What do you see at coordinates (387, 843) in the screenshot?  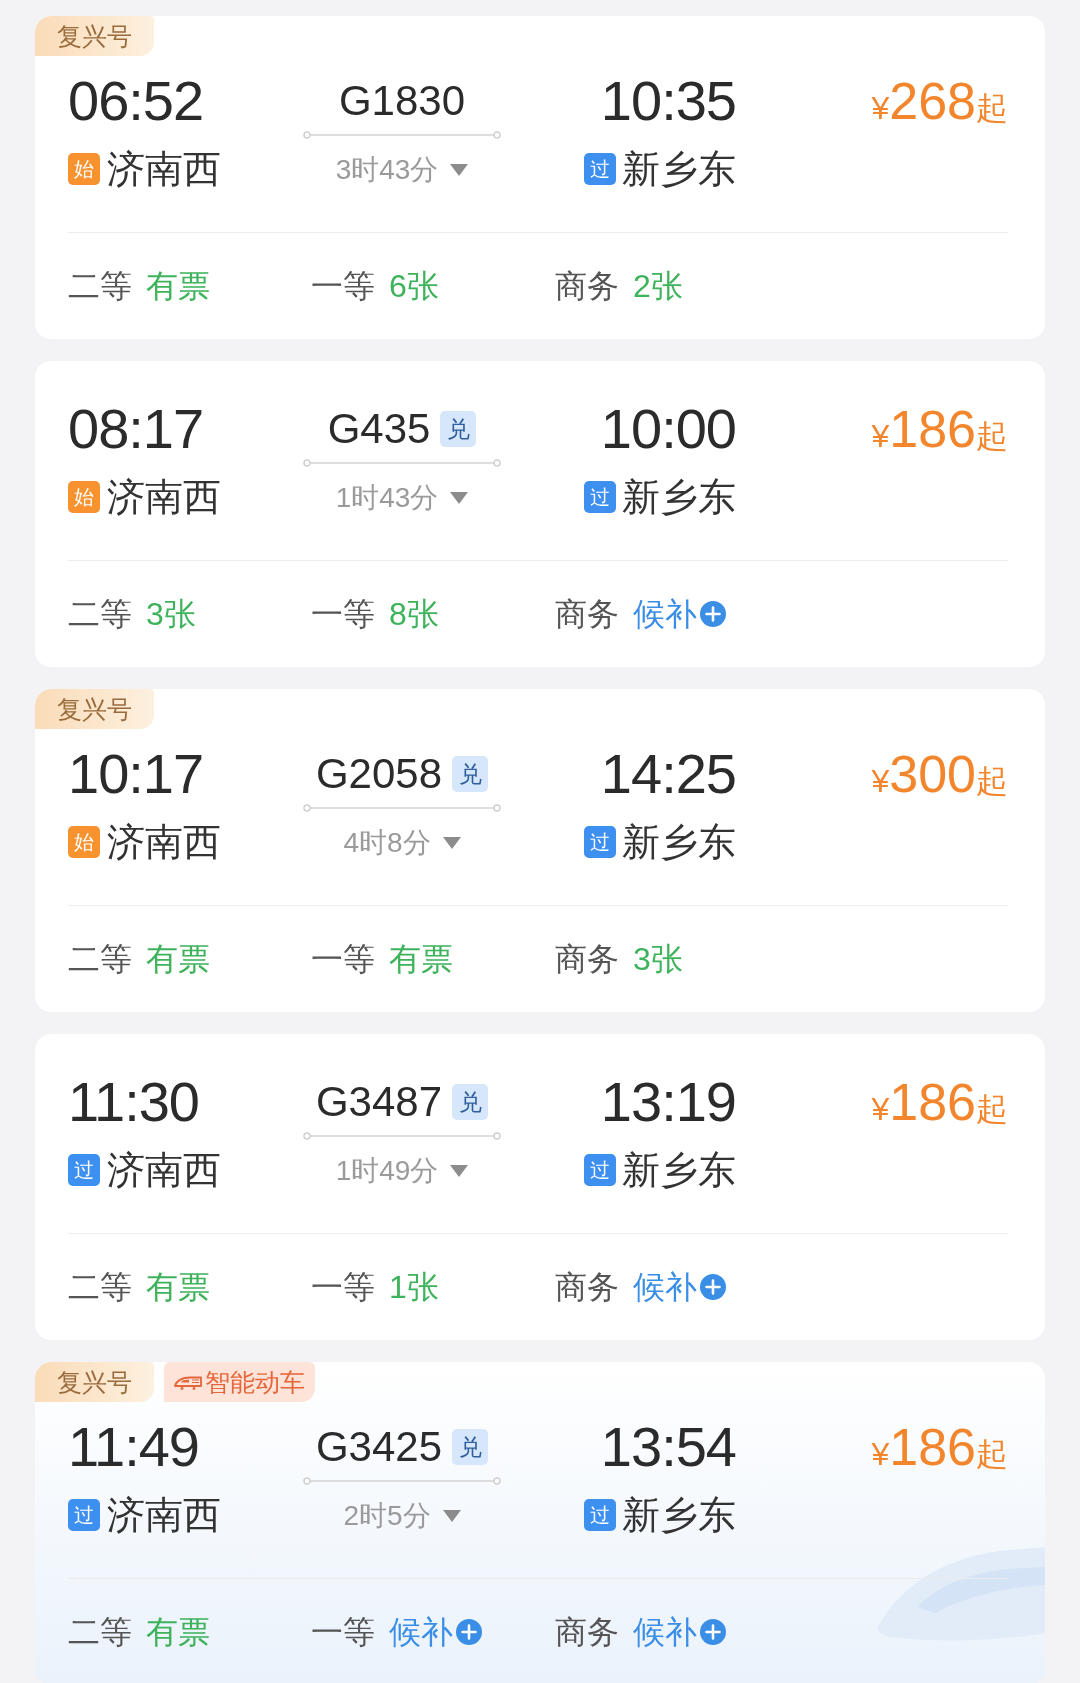 I see `duration: 4时8分` at bounding box center [387, 843].